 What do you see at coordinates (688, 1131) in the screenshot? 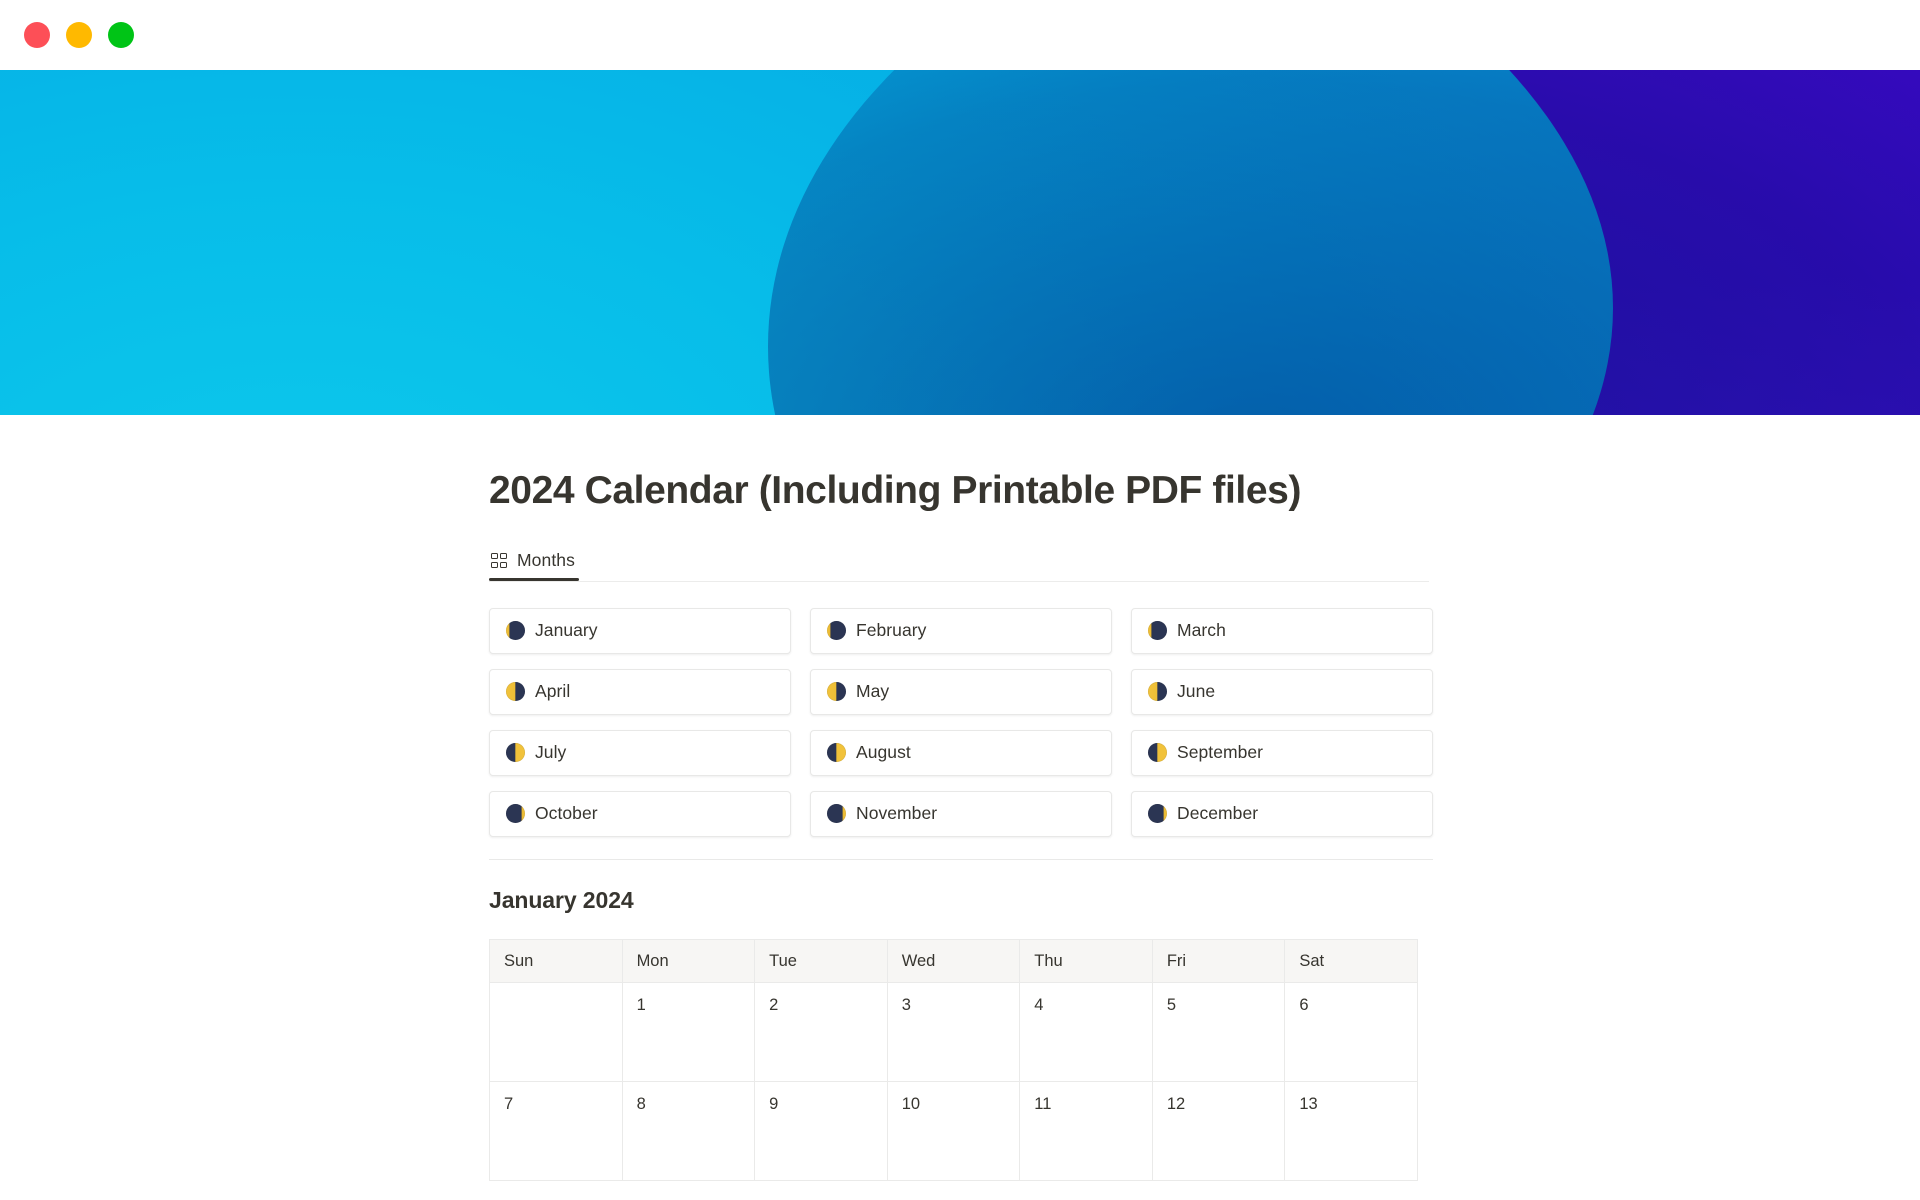
I see `calendar-day-cell: 8` at bounding box center [688, 1131].